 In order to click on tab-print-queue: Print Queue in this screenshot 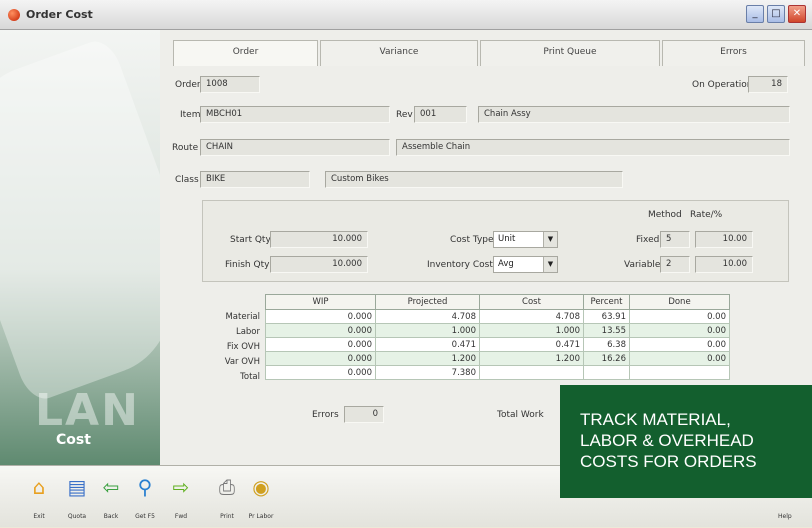, I will do `click(570, 53)`.